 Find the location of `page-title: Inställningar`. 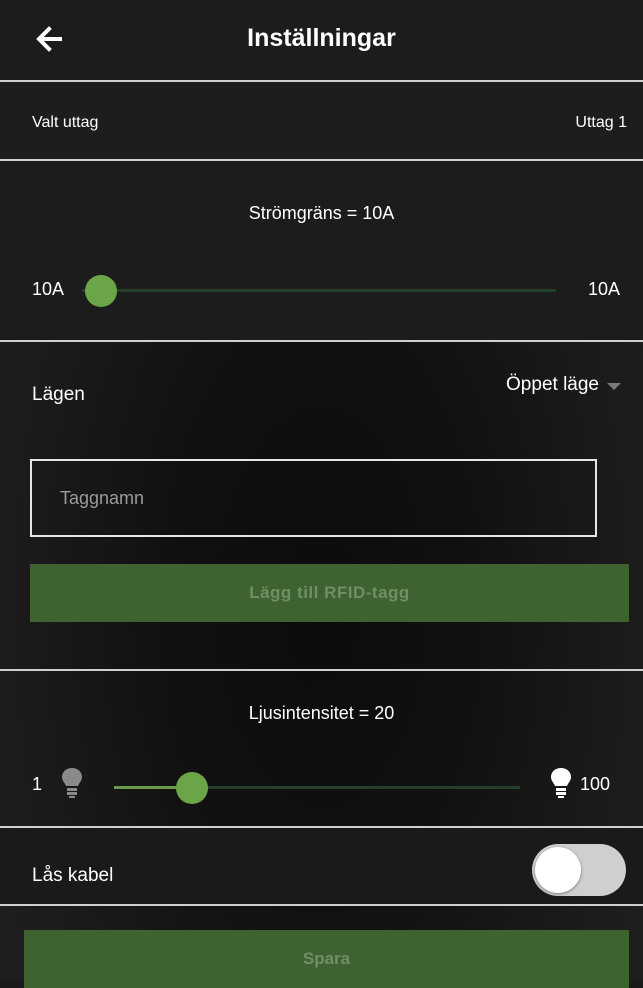

page-title: Inställningar is located at coordinates (321, 38).